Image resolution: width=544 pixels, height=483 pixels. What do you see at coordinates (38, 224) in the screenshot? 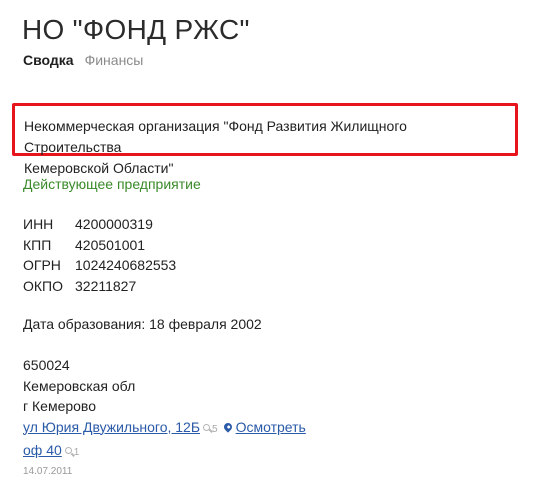
I see `identifier-key: ИНН` at bounding box center [38, 224].